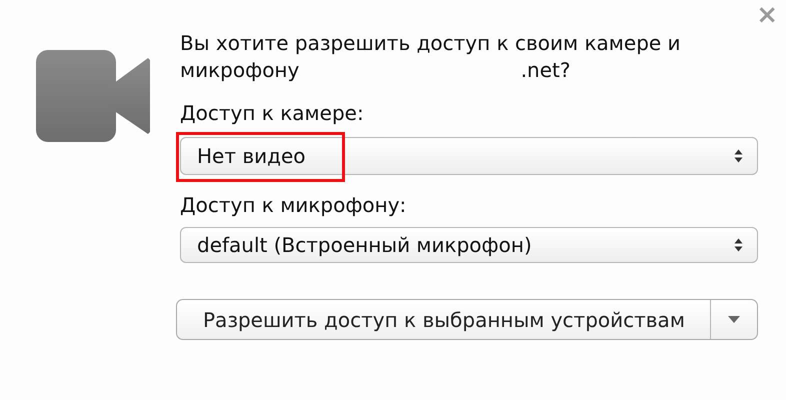 This screenshot has height=400, width=786. Describe the element at coordinates (294, 205) in the screenshot. I see `field-label: Доступ к микрофону:` at that location.